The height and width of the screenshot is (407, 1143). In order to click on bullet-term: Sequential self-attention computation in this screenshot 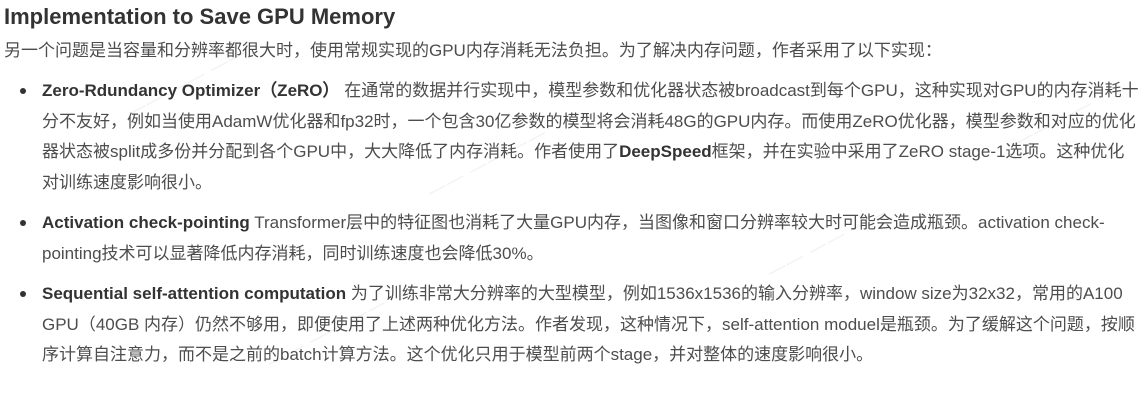, I will do `click(194, 293)`.